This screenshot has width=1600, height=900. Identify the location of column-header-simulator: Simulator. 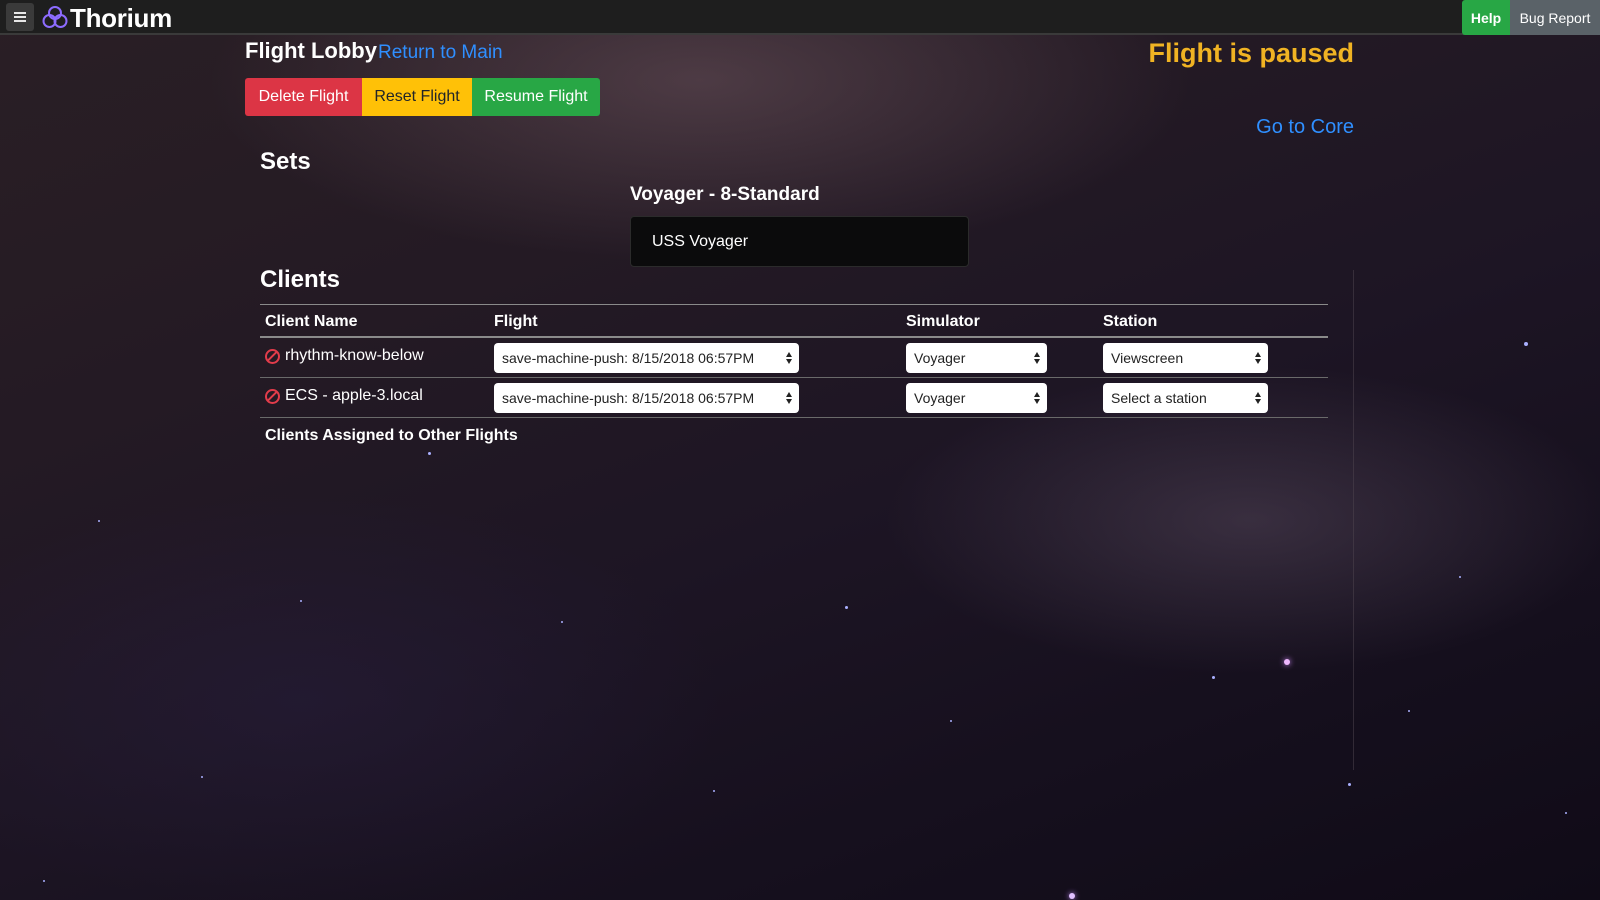
(943, 321).